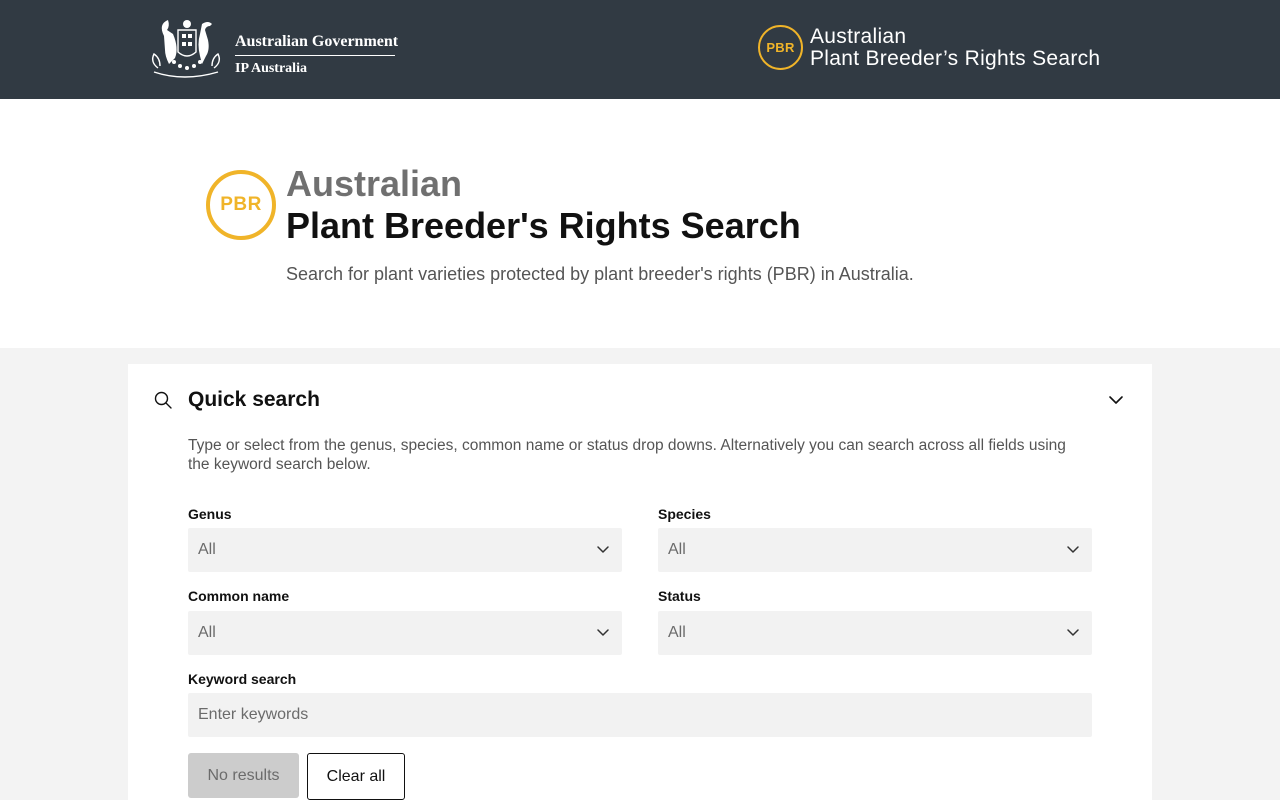 The height and width of the screenshot is (800, 1280). Describe the element at coordinates (242, 679) in the screenshot. I see `keyword-search-label: Keyword search` at that location.